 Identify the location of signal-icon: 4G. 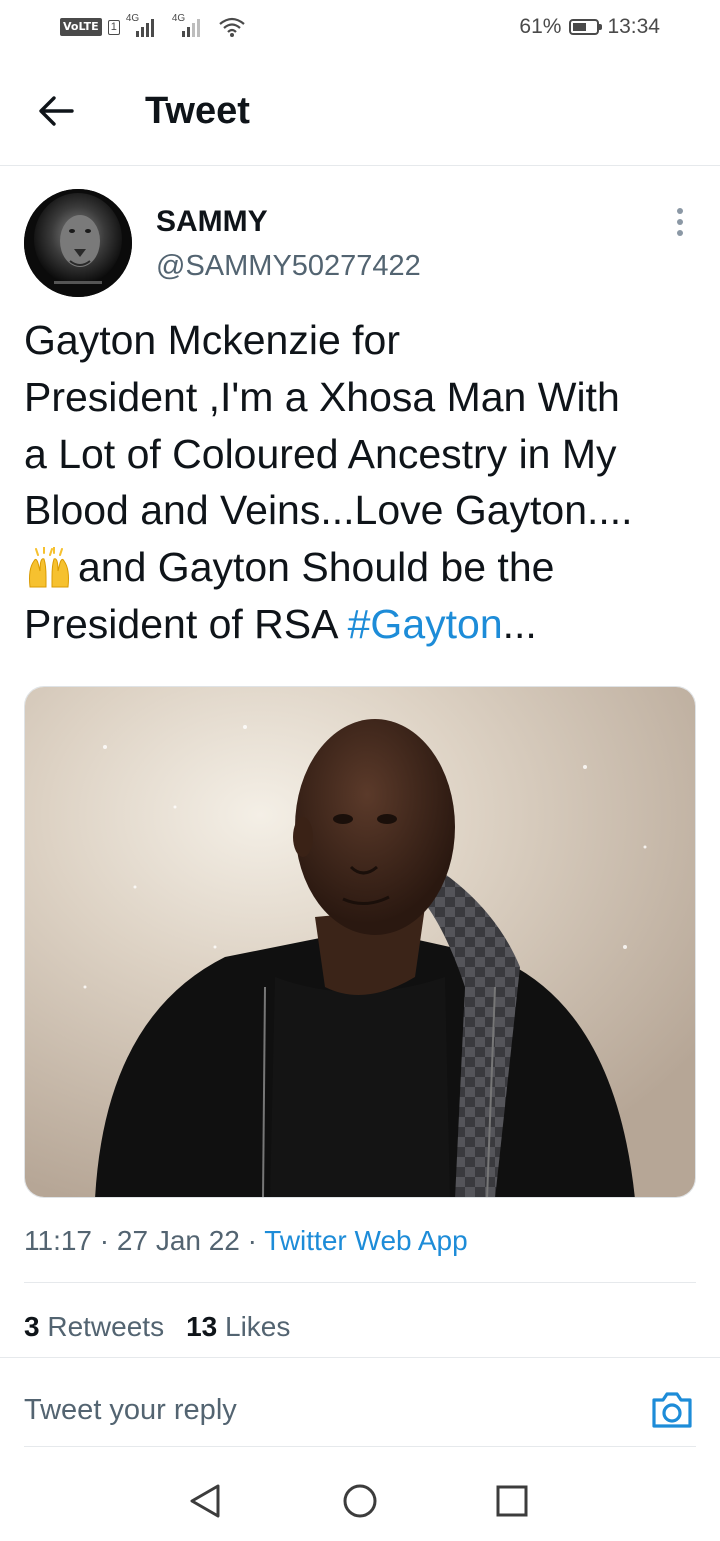
(146, 26).